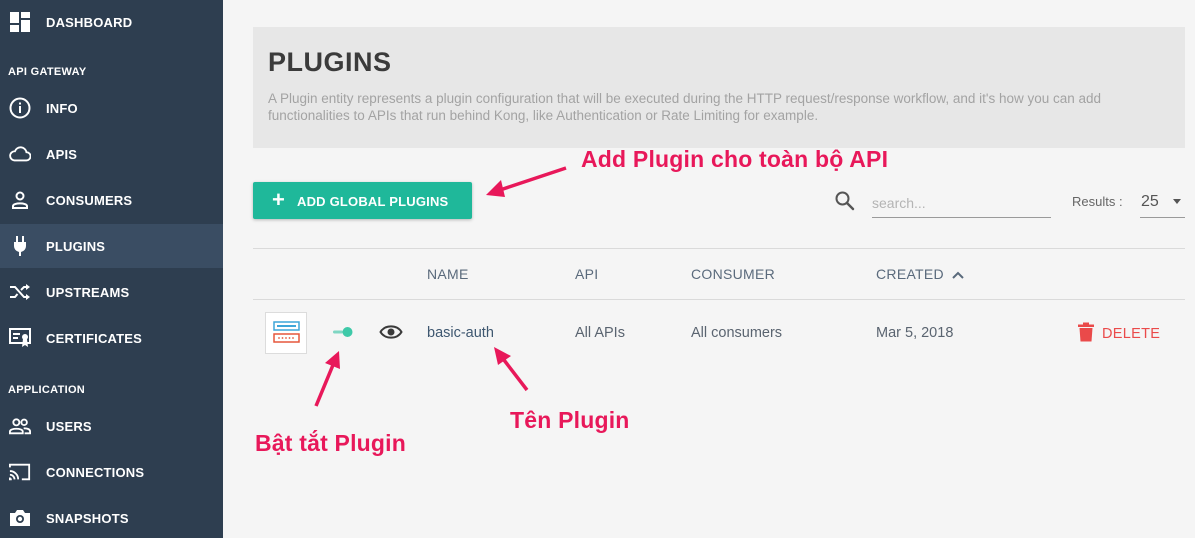  I want to click on search-icon, so click(845, 201).